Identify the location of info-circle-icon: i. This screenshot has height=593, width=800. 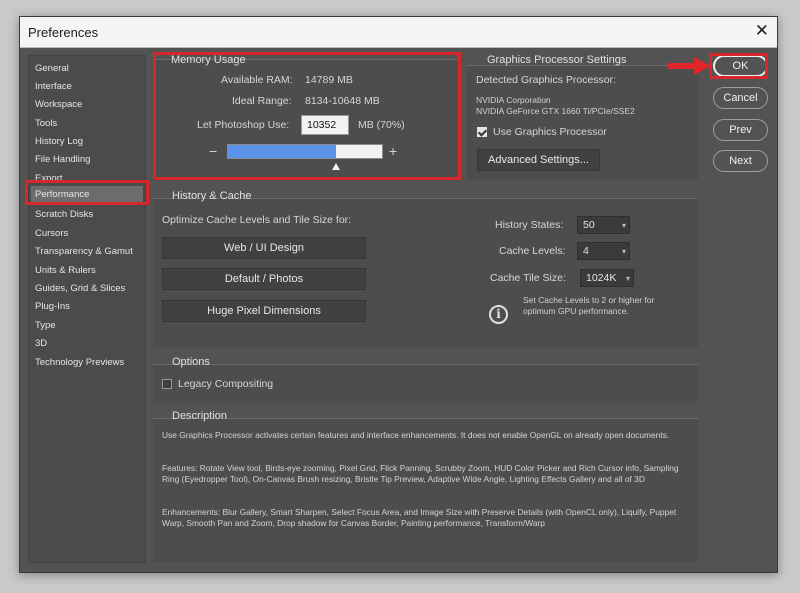
(498, 314).